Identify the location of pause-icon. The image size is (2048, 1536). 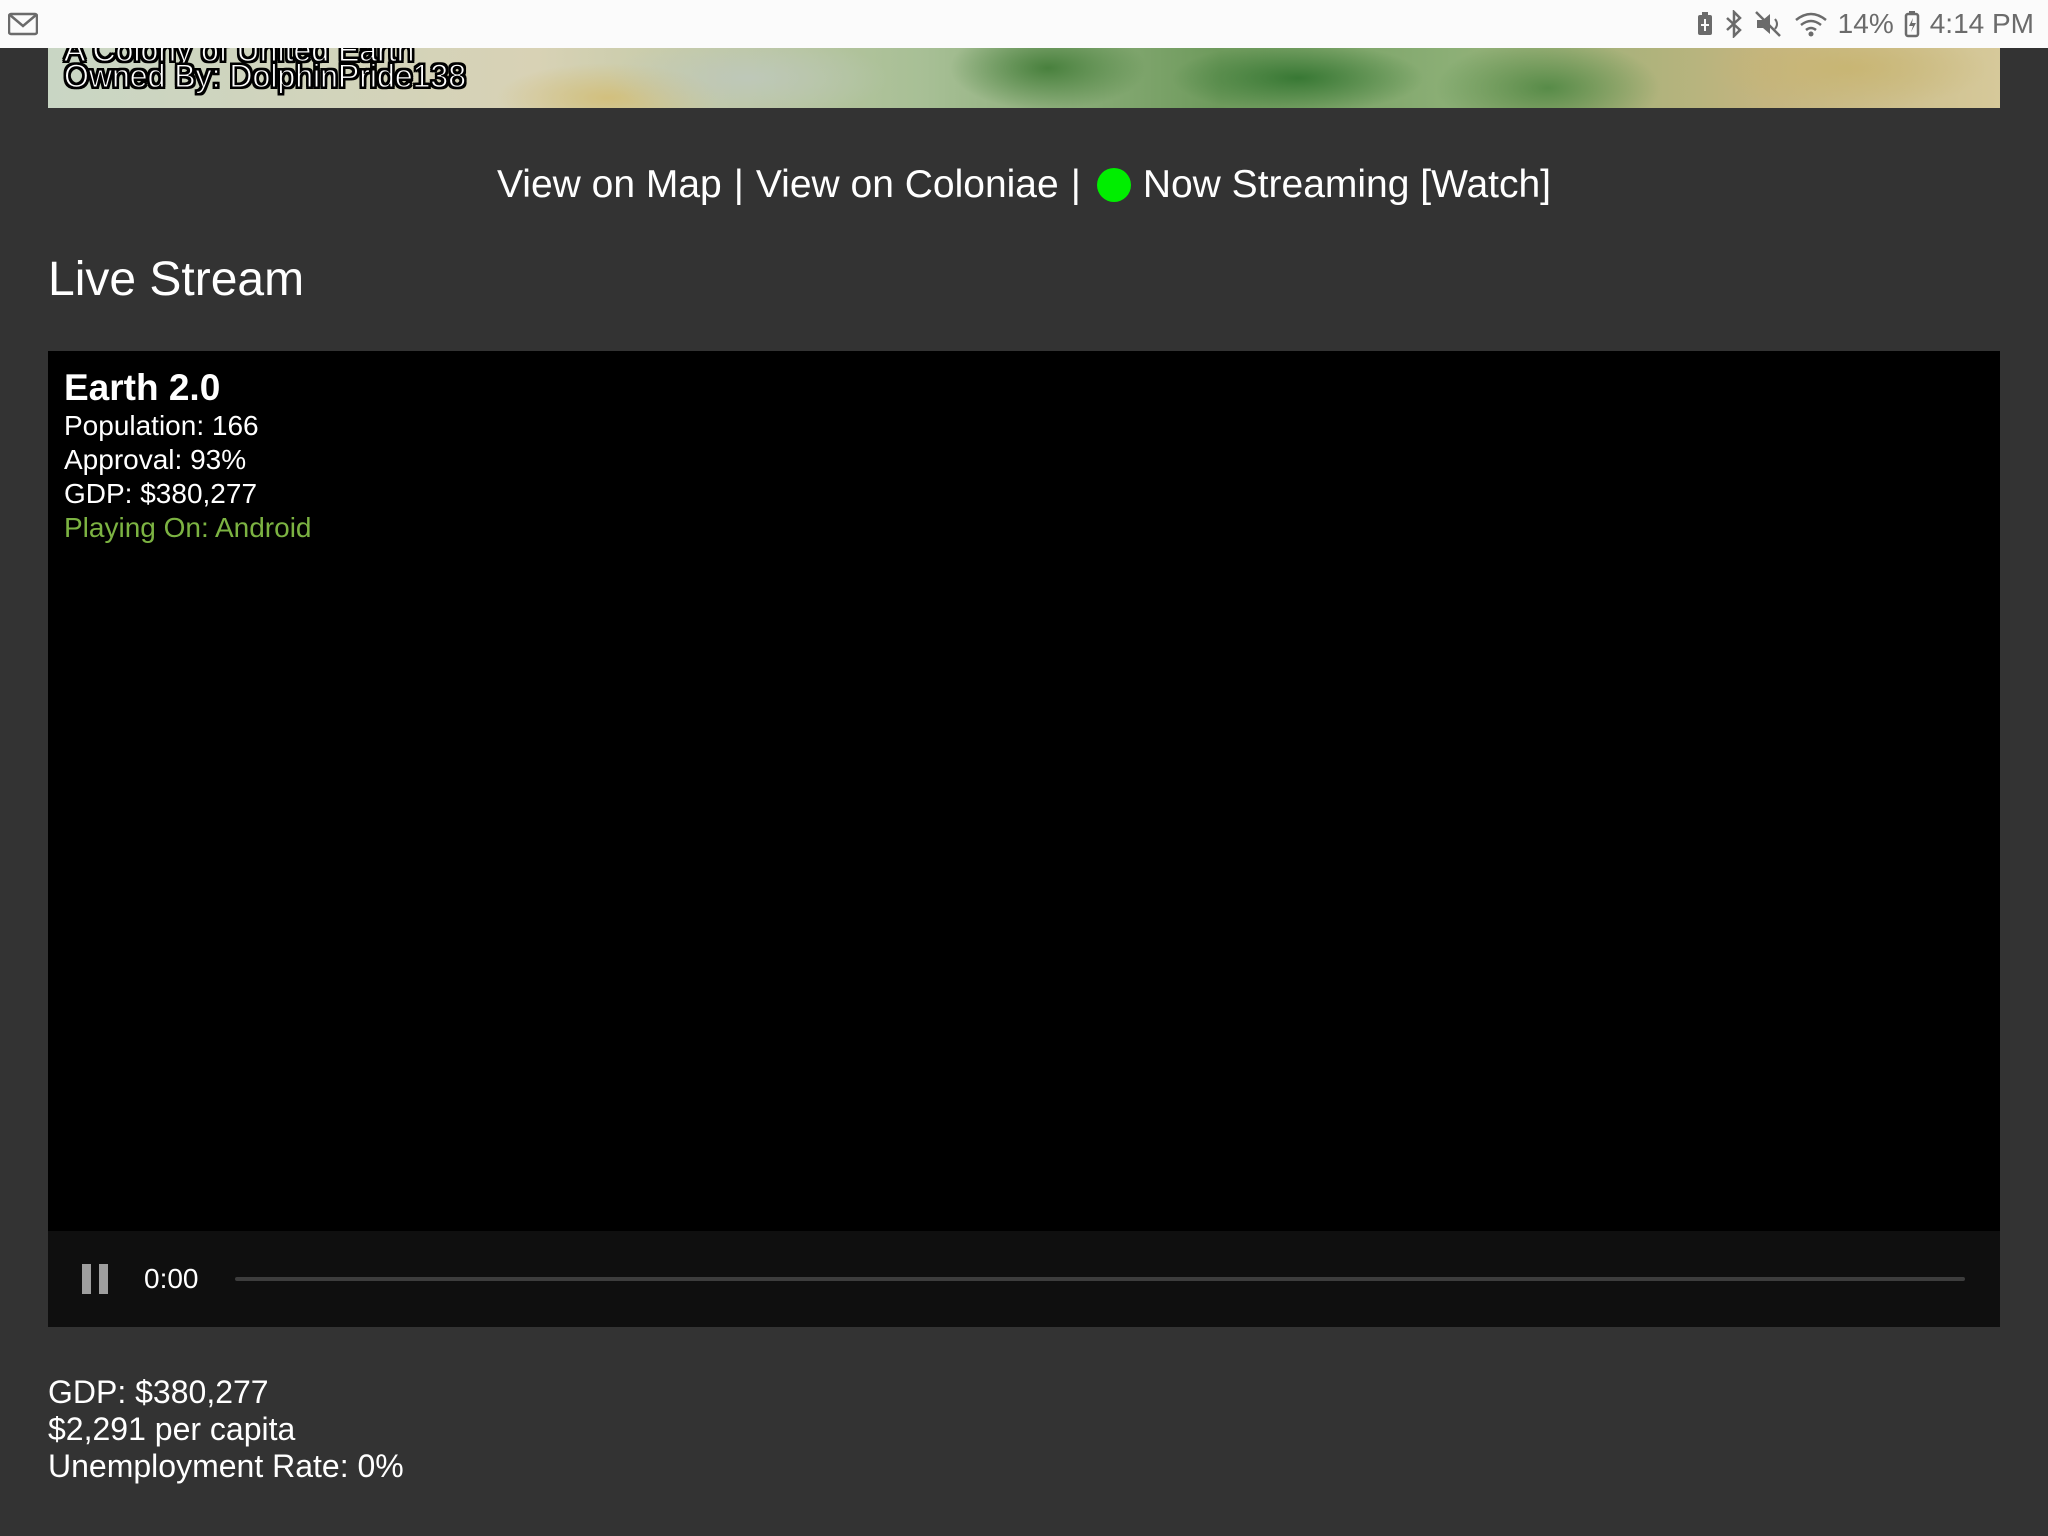
(96, 1279).